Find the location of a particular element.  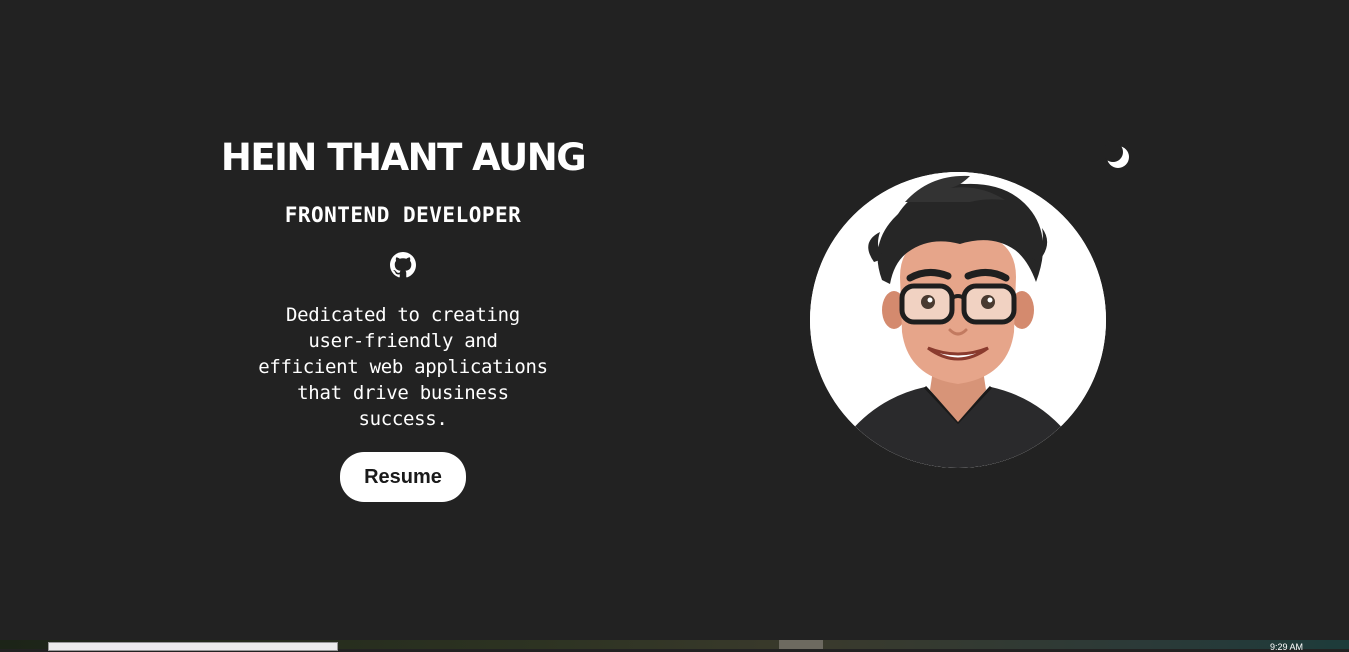

page-title: HEIN THANT AUNG is located at coordinates (403, 157).